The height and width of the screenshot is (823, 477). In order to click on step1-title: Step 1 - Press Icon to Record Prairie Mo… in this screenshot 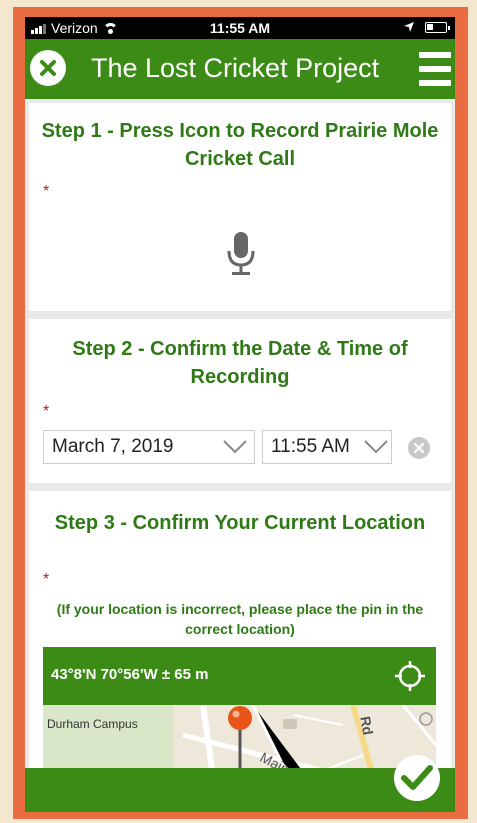, I will do `click(240, 145)`.